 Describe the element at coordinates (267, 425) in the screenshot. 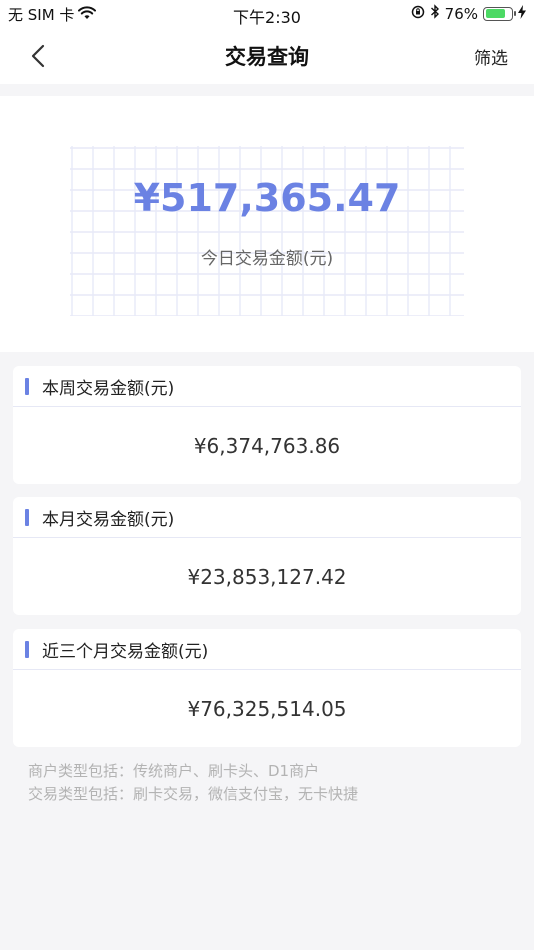

I see `weekly-amount-card: 本周交易金额(元) ¥6,374,763.86` at that location.